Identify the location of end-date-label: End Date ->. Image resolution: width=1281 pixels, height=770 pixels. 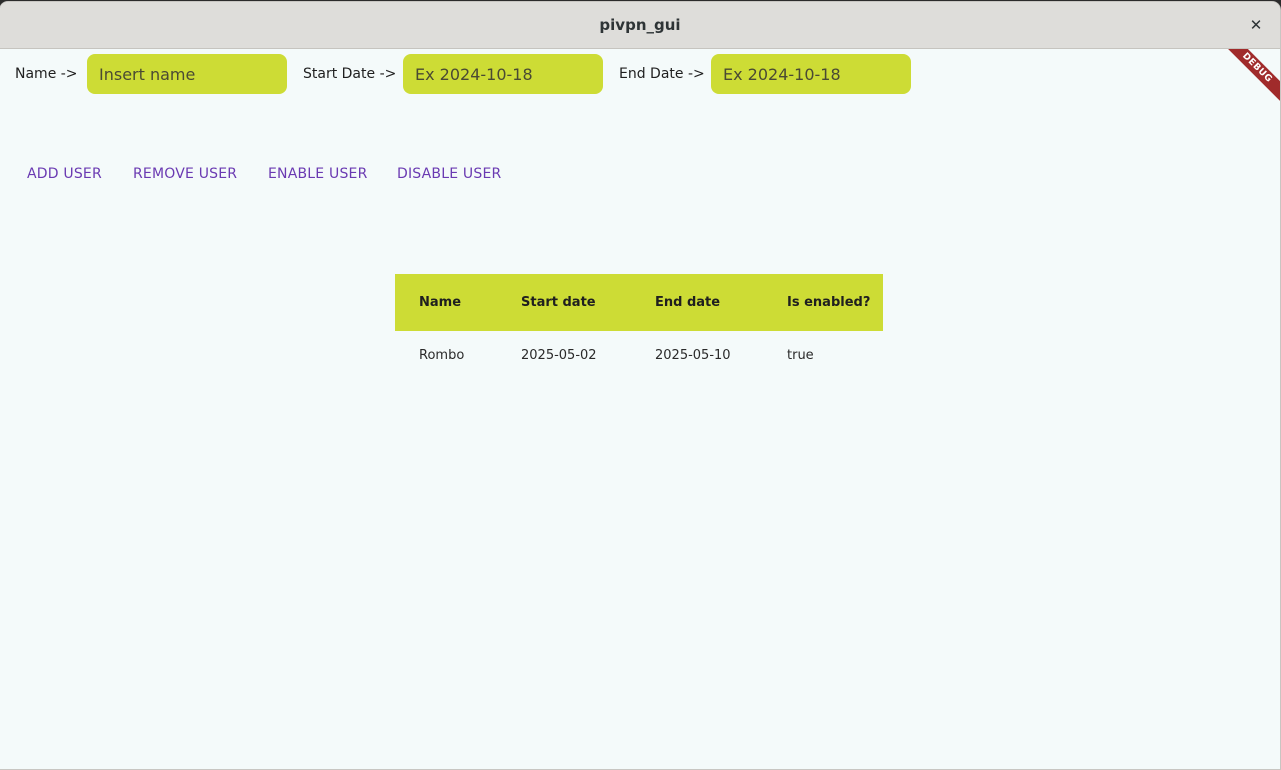
(662, 74).